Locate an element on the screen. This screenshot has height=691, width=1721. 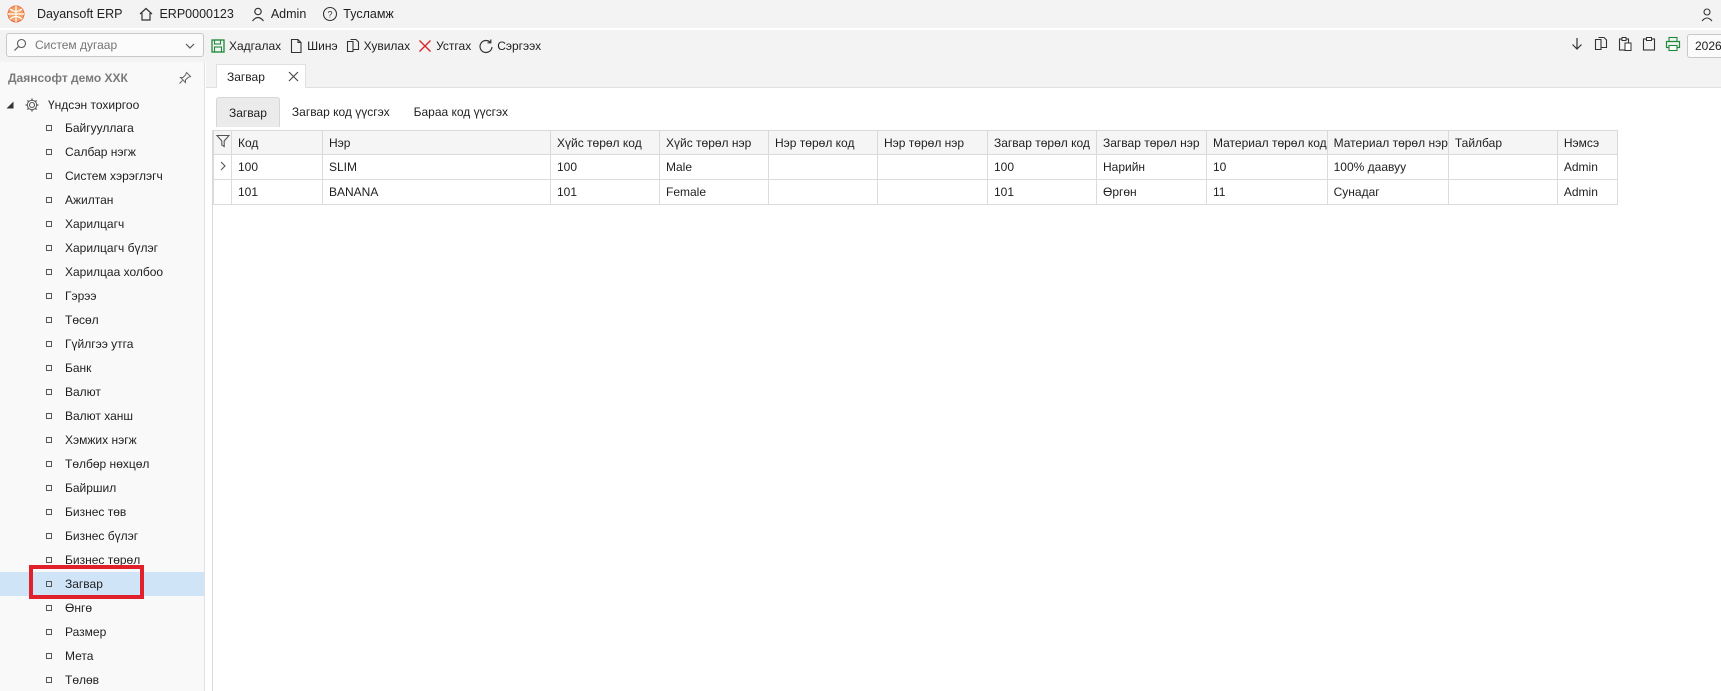
sidebar-item: Байгууллага is located at coordinates (102, 128).